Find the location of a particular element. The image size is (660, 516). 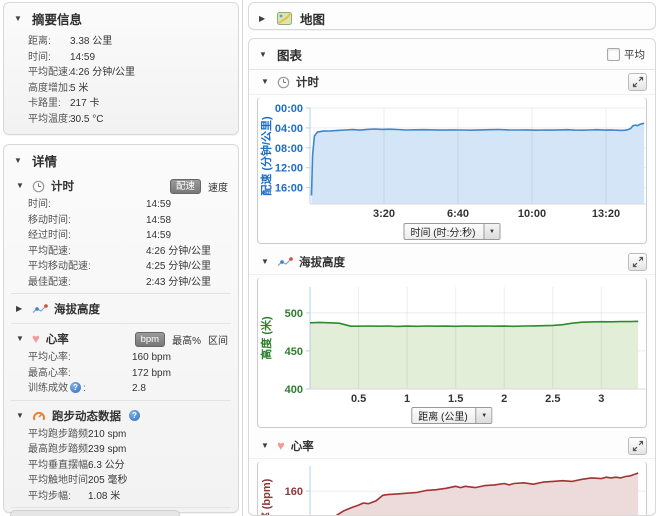

detail-row: 最高跑步踏频: 239 spm is located at coordinates (121, 450).